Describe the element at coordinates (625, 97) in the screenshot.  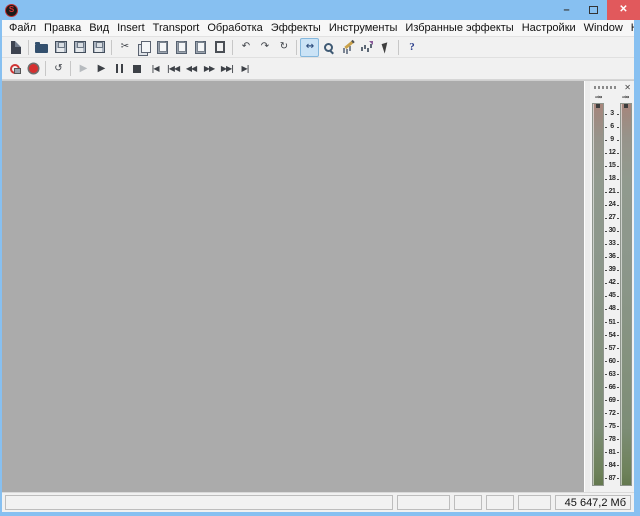
I see `peak-label-right: -∞` at that location.